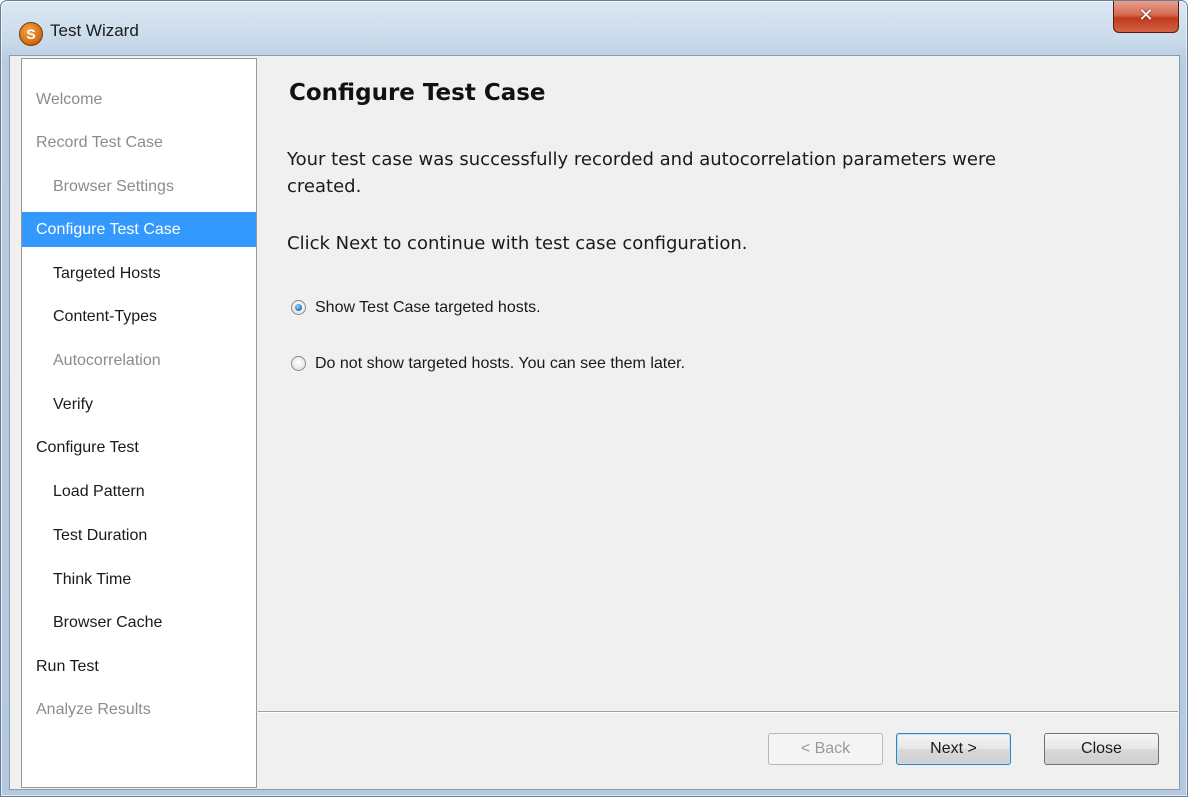  I want to click on close-icon: ✕, so click(1146, 15).